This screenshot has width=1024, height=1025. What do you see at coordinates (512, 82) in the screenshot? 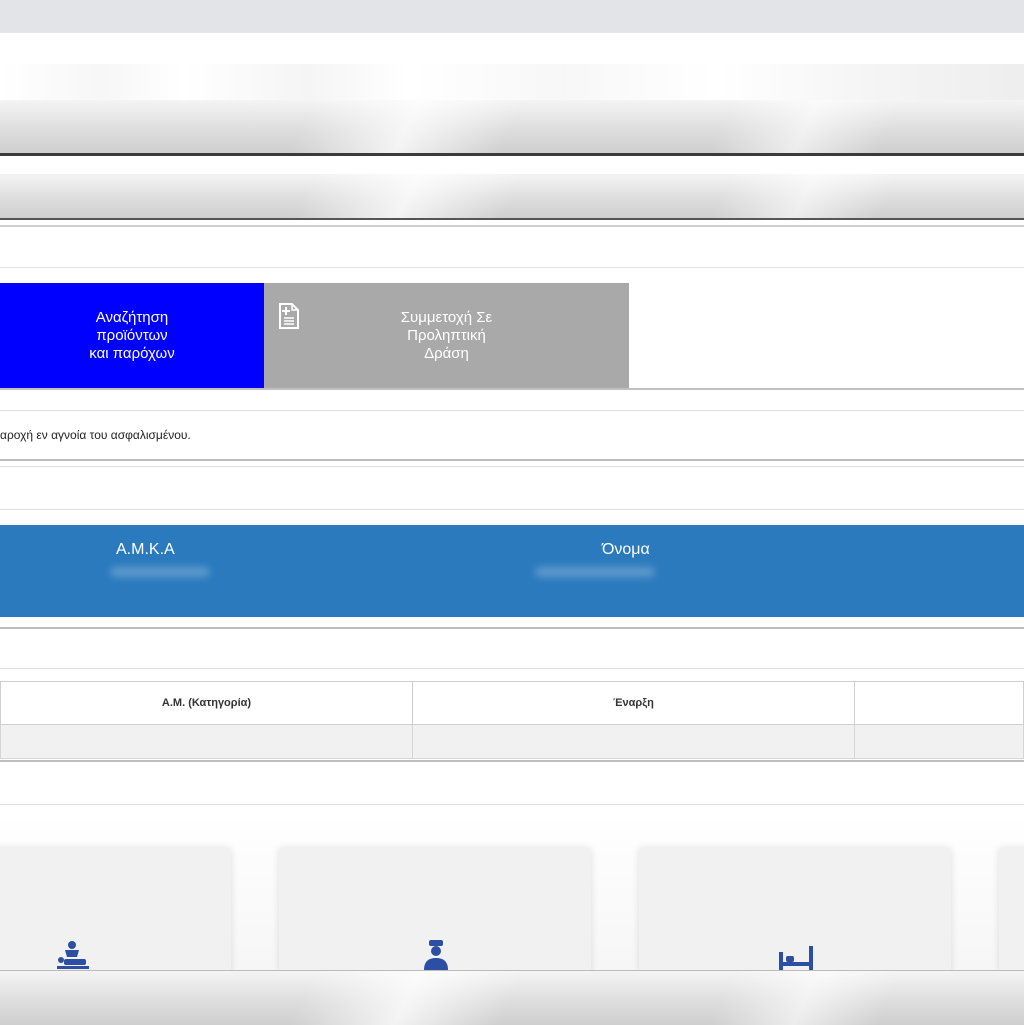
I see `blurred-header-strip` at bounding box center [512, 82].